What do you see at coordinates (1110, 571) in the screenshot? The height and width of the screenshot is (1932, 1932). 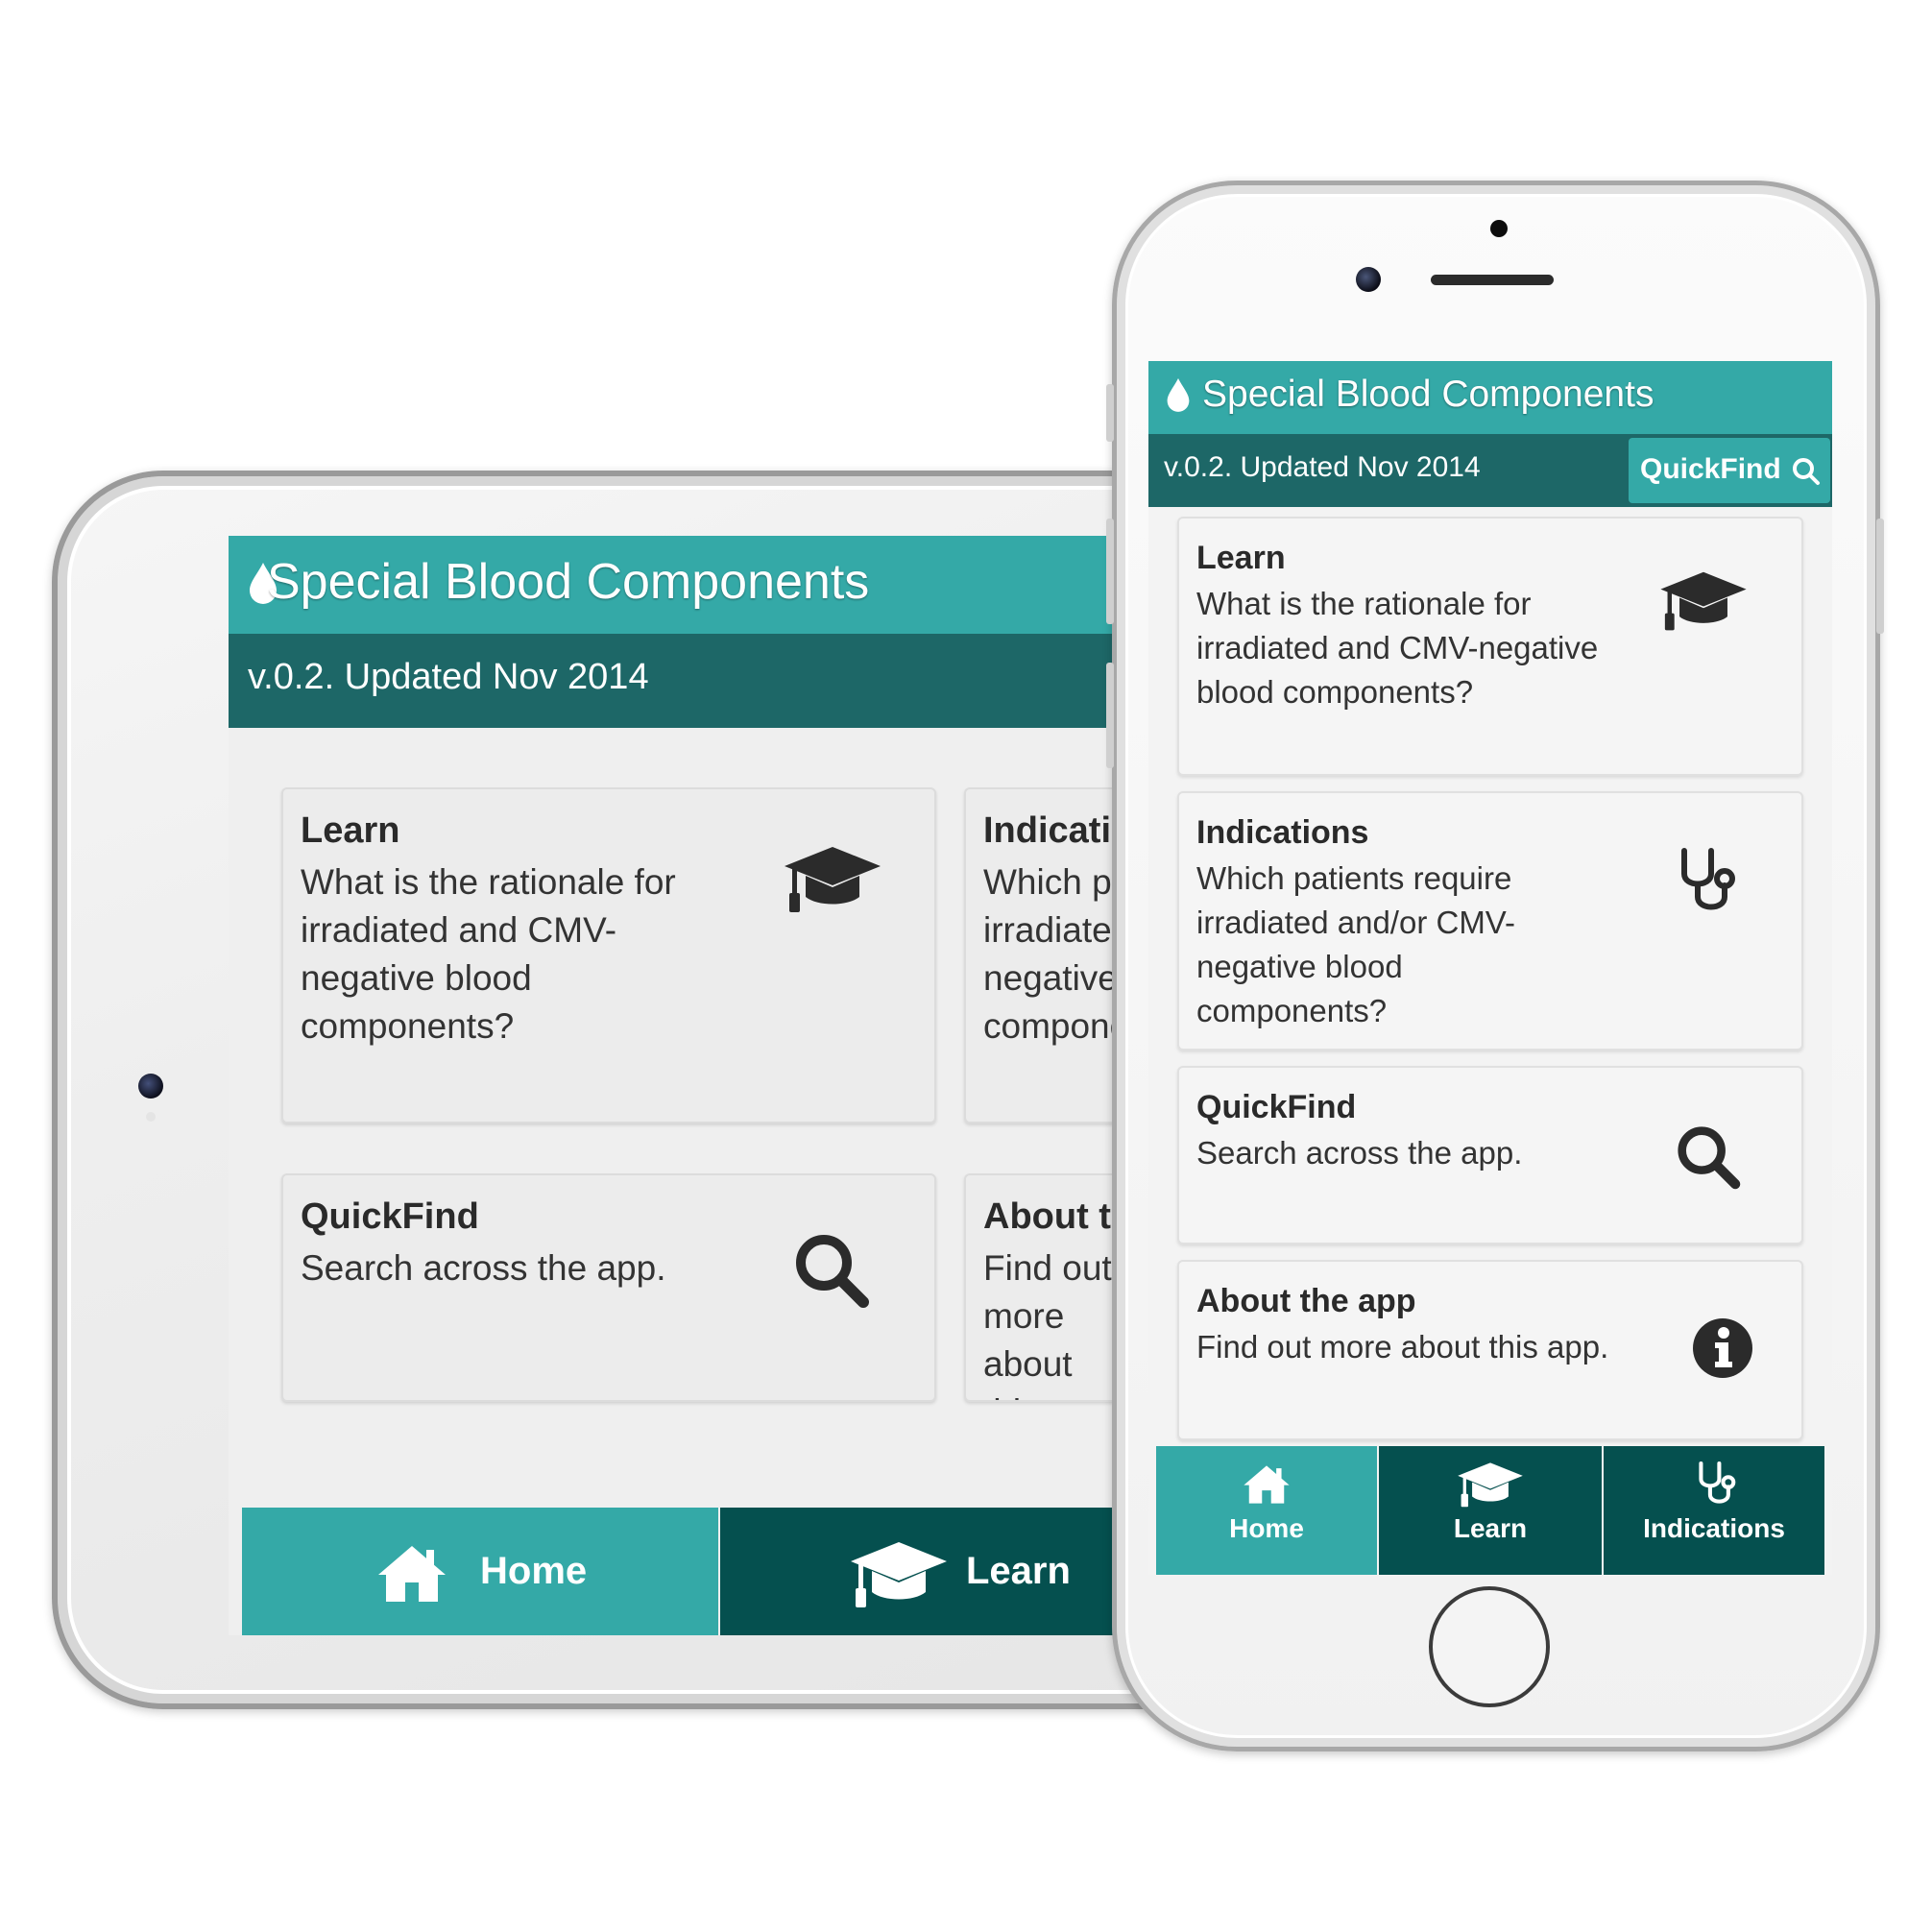 I see `phone-volume-up` at bounding box center [1110, 571].